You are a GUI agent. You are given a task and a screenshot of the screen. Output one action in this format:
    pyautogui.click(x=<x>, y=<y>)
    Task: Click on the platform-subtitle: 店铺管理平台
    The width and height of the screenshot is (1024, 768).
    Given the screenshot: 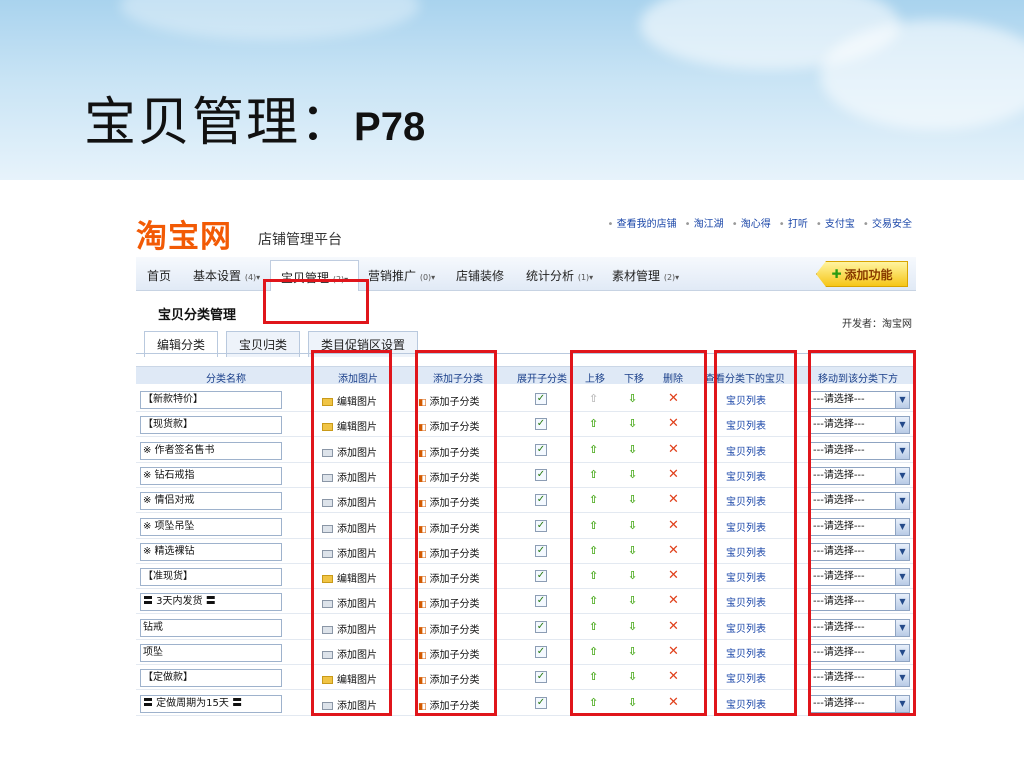 What is the action you would take?
    pyautogui.click(x=300, y=240)
    